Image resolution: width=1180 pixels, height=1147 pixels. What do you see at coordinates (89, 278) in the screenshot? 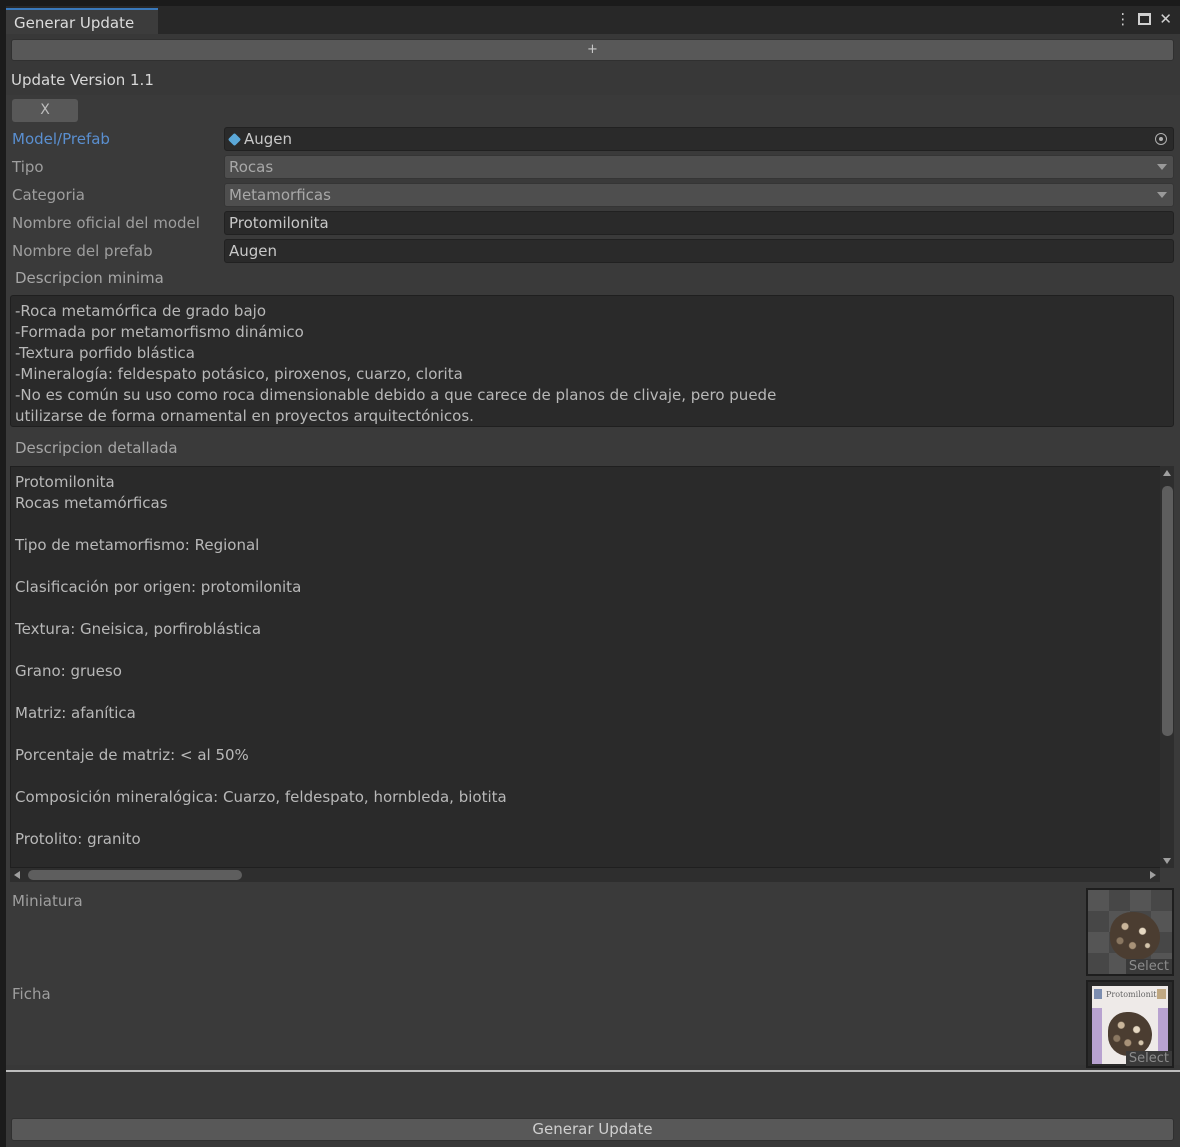
I see `descripcion-minima-label: Descripcion minima` at bounding box center [89, 278].